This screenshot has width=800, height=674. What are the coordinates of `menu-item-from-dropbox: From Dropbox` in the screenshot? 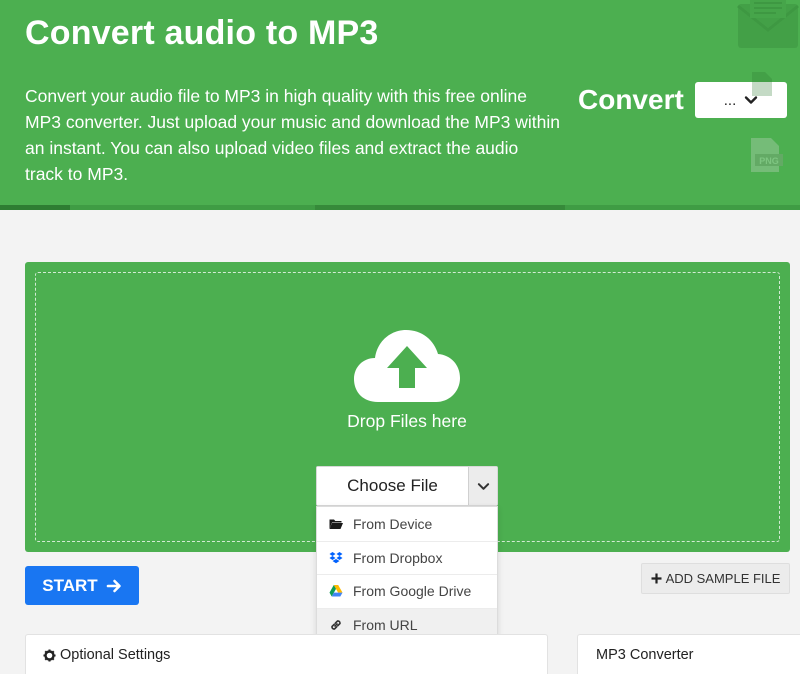 It's located at (407, 557).